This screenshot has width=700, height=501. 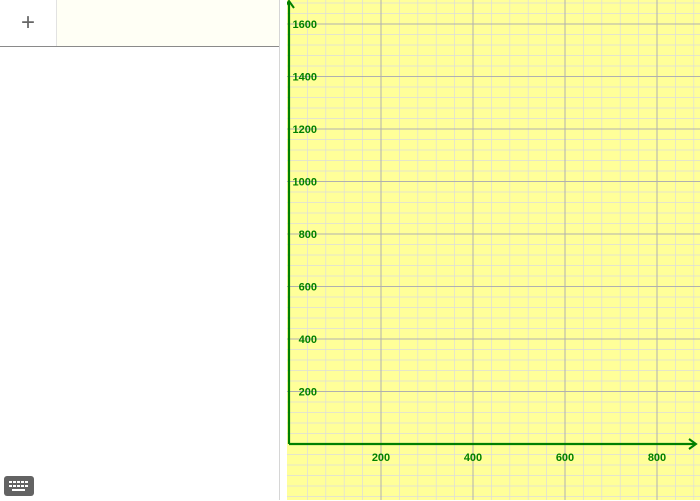 What do you see at coordinates (305, 209) in the screenshot?
I see `y-axis-labels: 200 400 600 800 1000 1200 1400 1600` at bounding box center [305, 209].